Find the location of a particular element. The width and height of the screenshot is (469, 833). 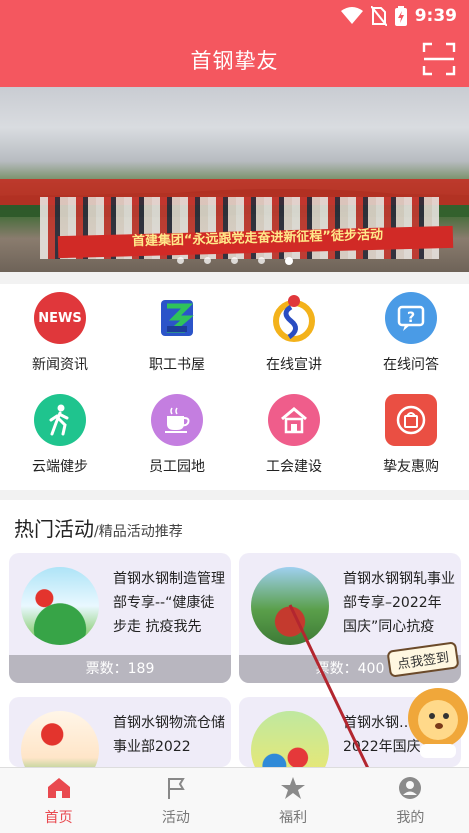

activity-title: 首钢水钢物流仓储事业部2022 is located at coordinates (169, 735).